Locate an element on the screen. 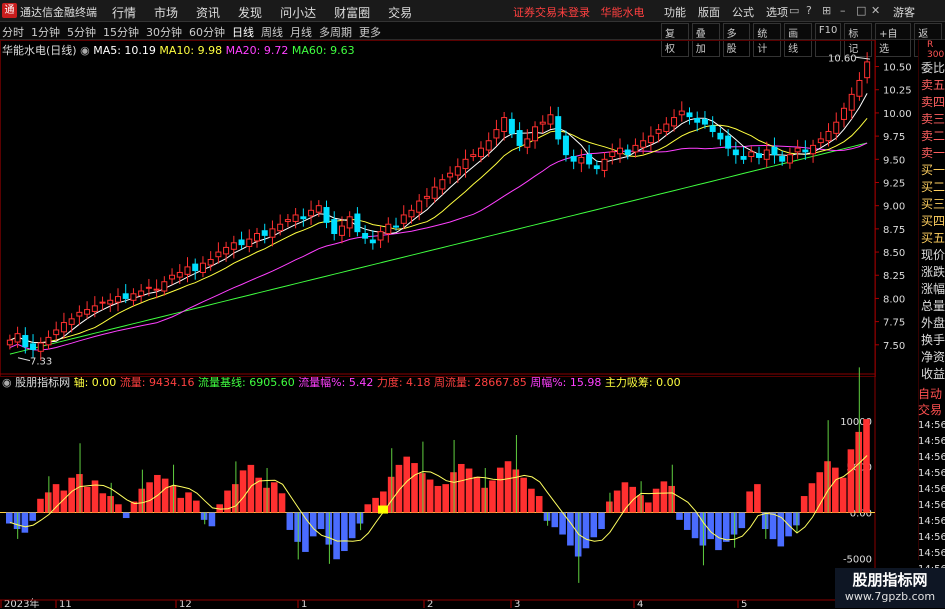  side-items: 委比 卖五 卖四 卖三 卖二 卖一 买一 买二 买三 买四 买五 现价 涨跌 涨幅 总量 外盘 换手 净资 收益 is located at coordinates (932, 221).